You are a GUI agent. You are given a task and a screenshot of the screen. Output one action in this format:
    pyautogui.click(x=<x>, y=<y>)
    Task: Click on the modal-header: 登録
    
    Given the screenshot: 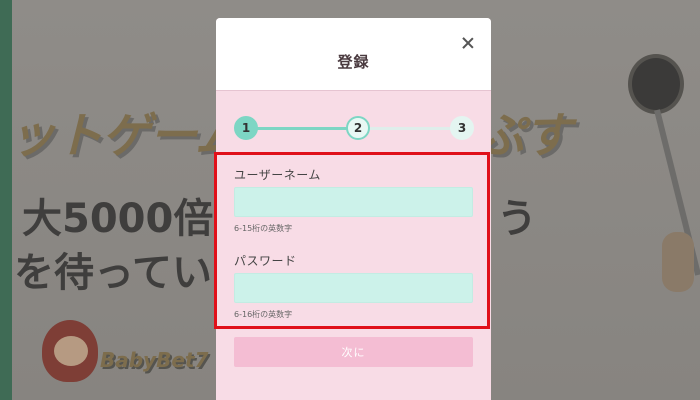 What is the action you would take?
    pyautogui.click(x=353, y=54)
    